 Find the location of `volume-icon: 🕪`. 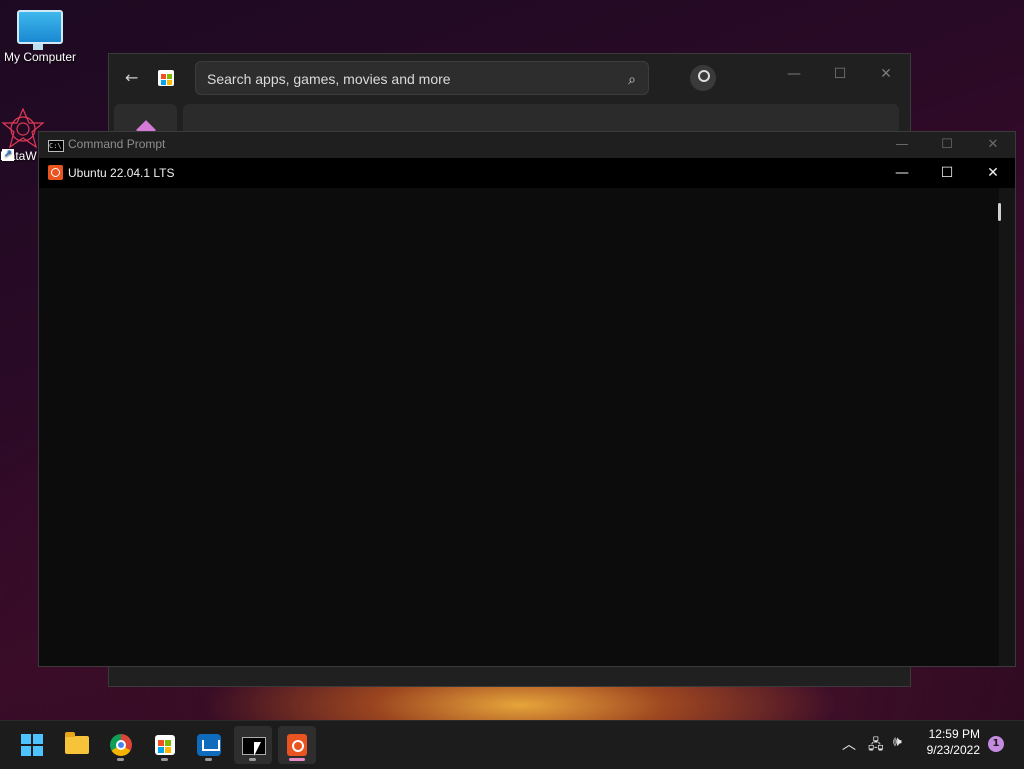

volume-icon: 🕪 is located at coordinates (897, 742).